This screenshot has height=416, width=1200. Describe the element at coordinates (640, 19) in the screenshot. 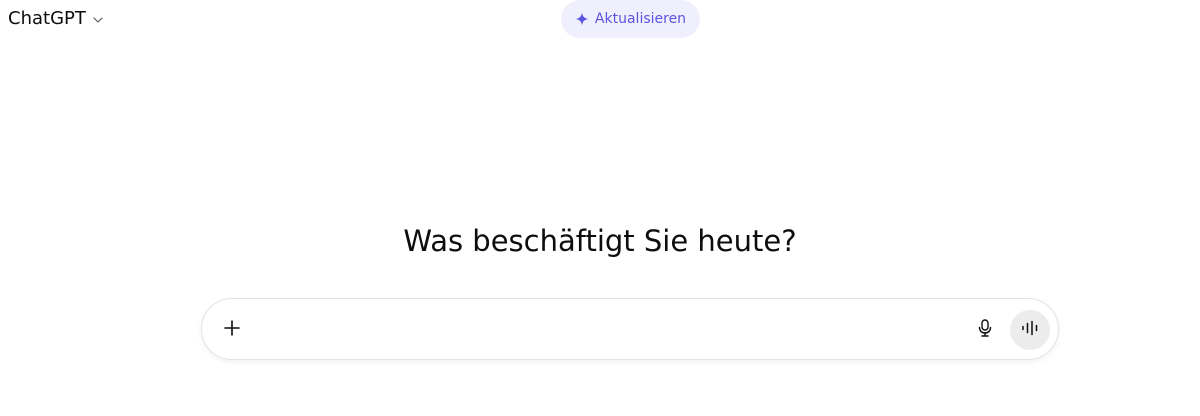

I see `upgrade-label: Aktualisieren` at that location.